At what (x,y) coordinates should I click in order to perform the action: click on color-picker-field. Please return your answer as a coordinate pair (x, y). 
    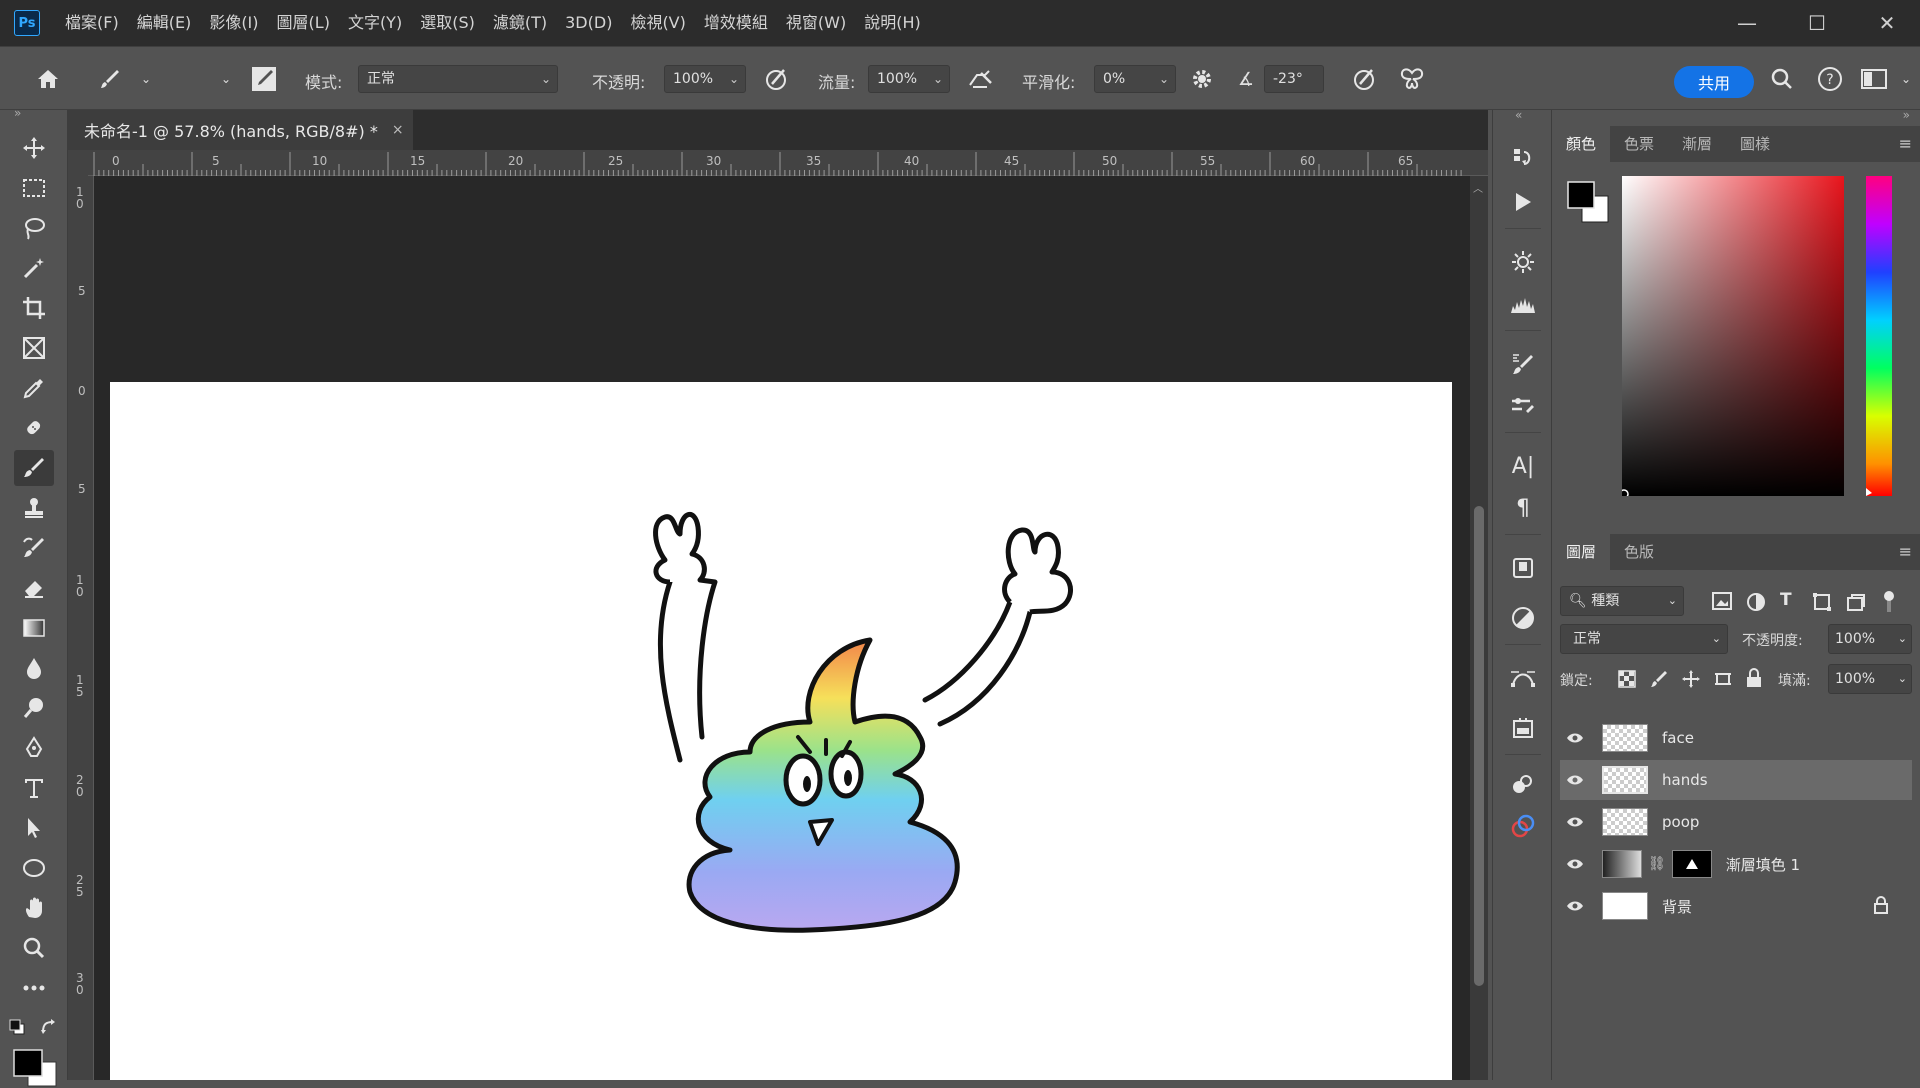
    Looking at the image, I should click on (1733, 336).